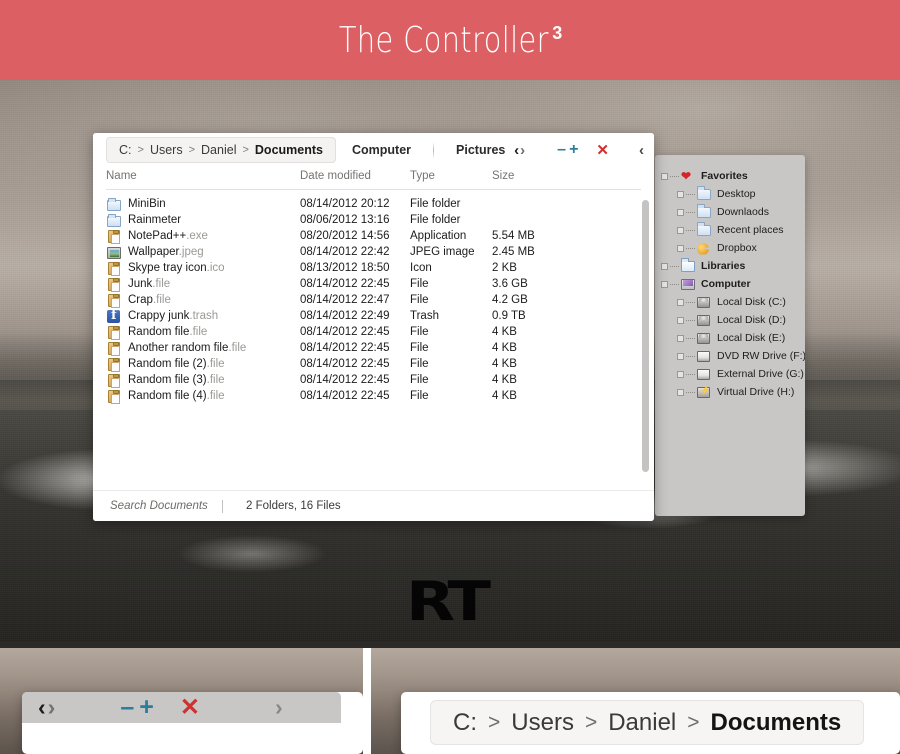 This screenshot has width=900, height=754. What do you see at coordinates (187, 348) in the screenshot?
I see `file-name: Another random file.file` at bounding box center [187, 348].